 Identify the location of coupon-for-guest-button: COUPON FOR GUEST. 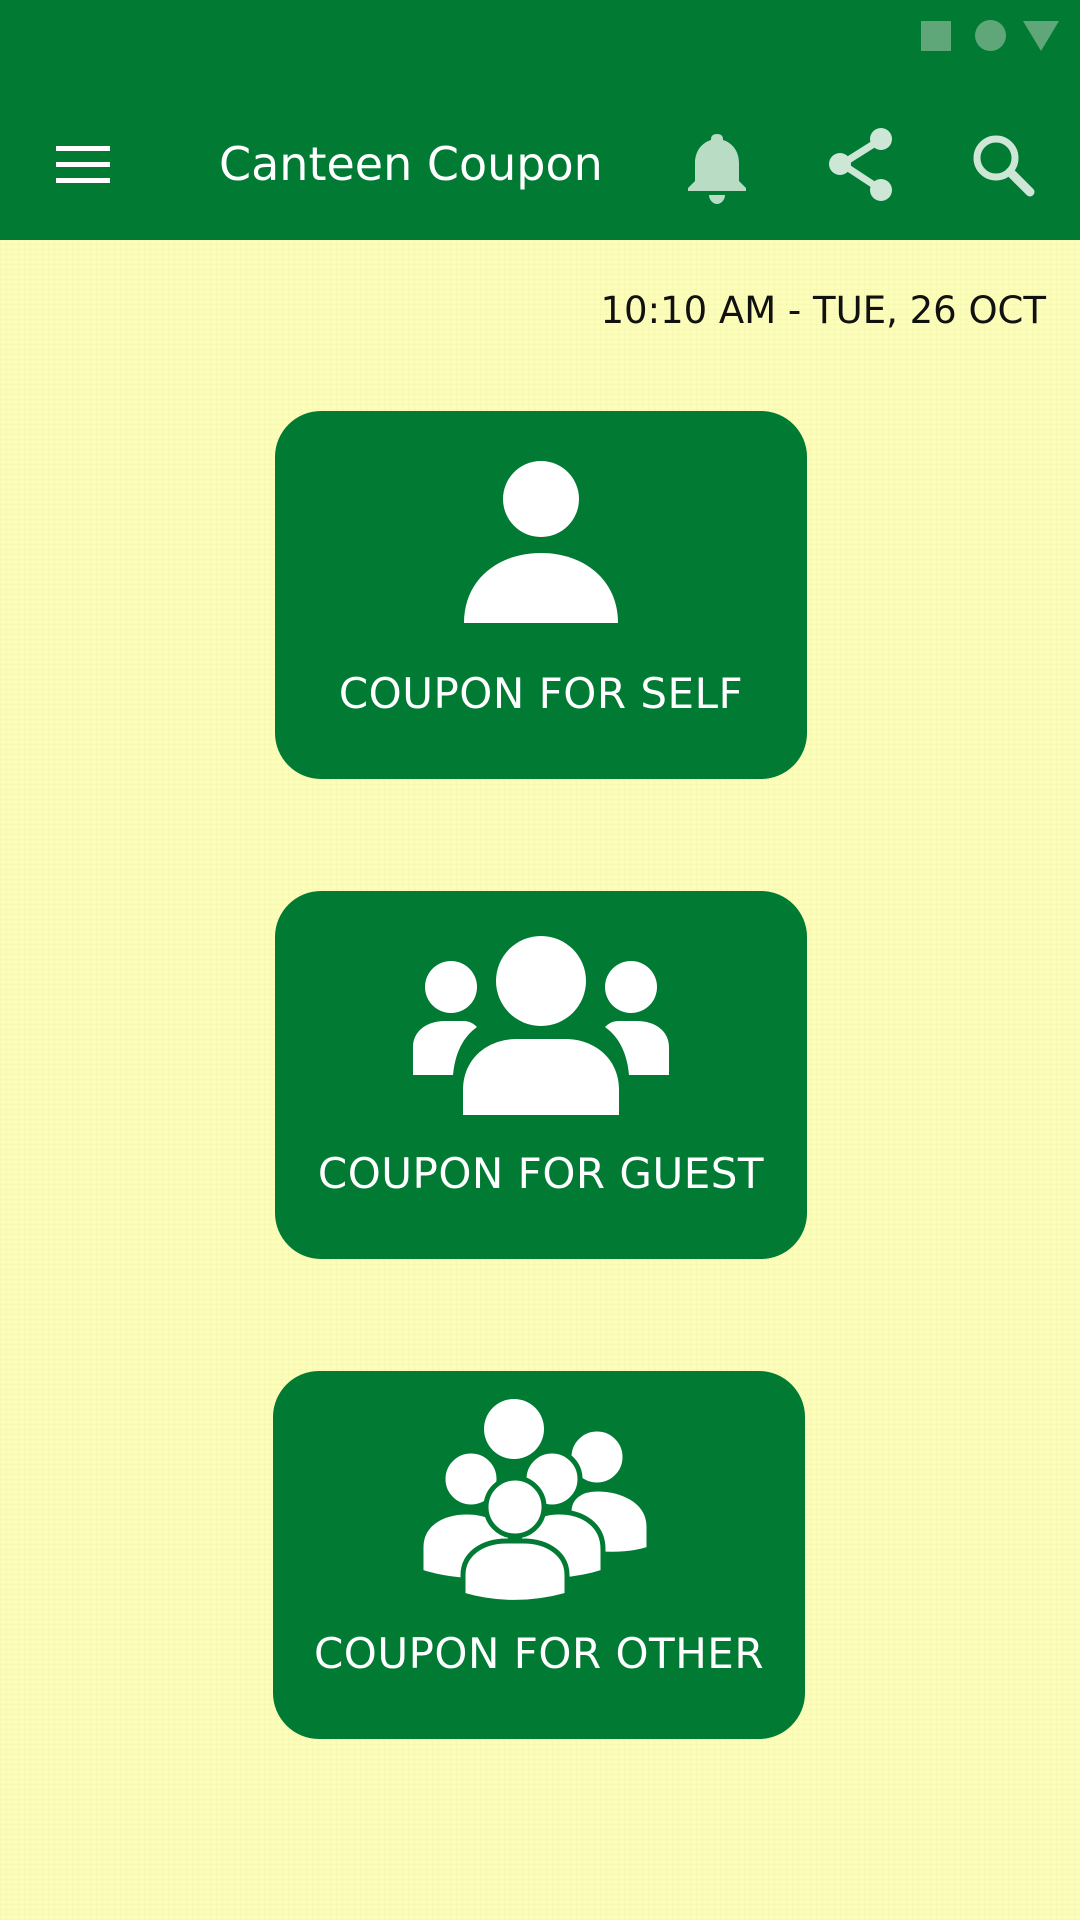
(541, 1075).